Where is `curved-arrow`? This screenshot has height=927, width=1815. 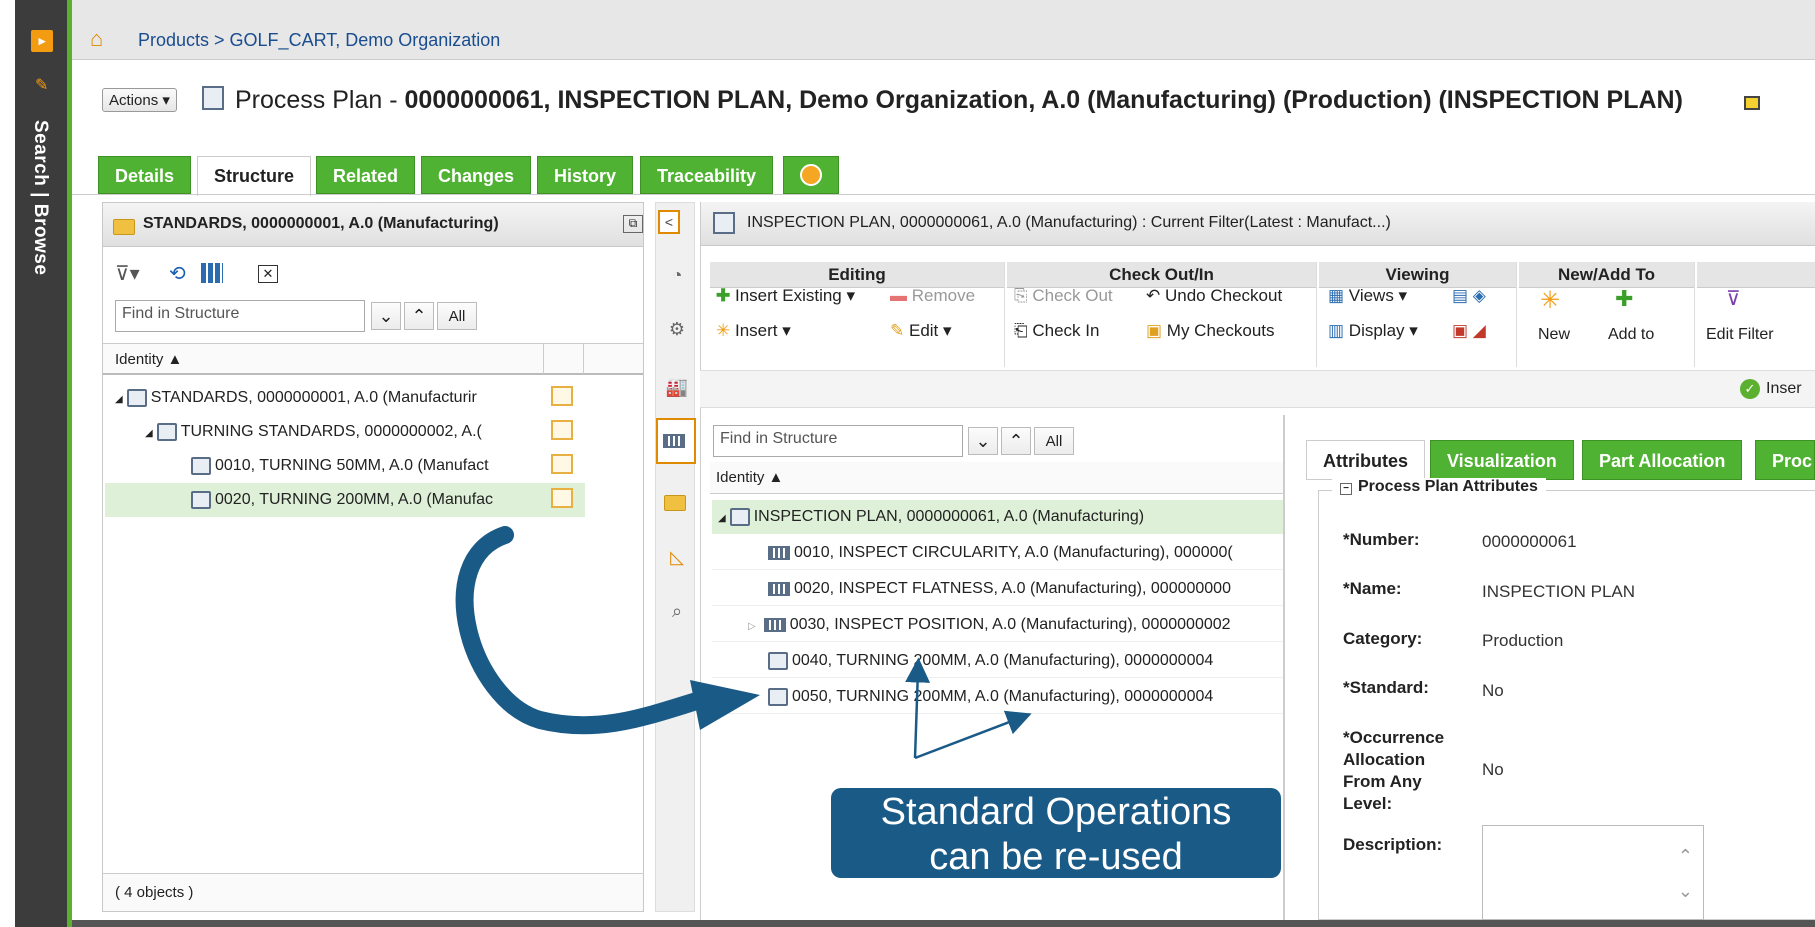
curved-arrow is located at coordinates (582, 630).